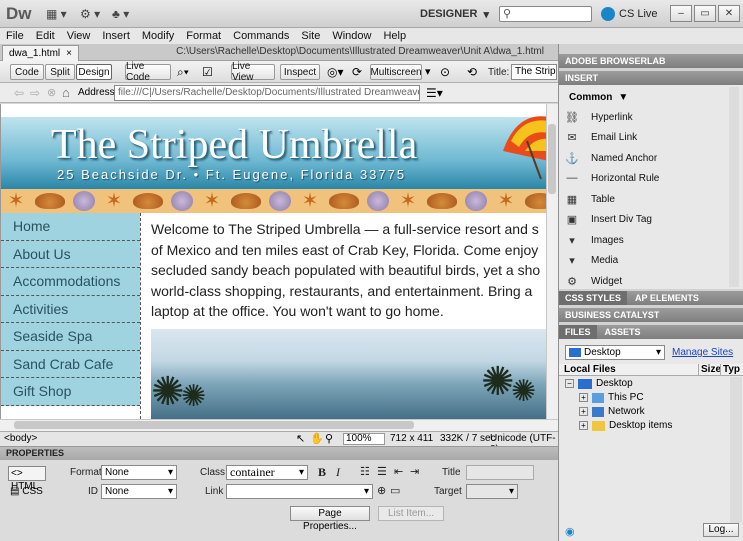 The width and height of the screenshot is (743, 541). What do you see at coordinates (27, 492) in the screenshot?
I see `css-mode-button: ▤ CSS` at bounding box center [27, 492].